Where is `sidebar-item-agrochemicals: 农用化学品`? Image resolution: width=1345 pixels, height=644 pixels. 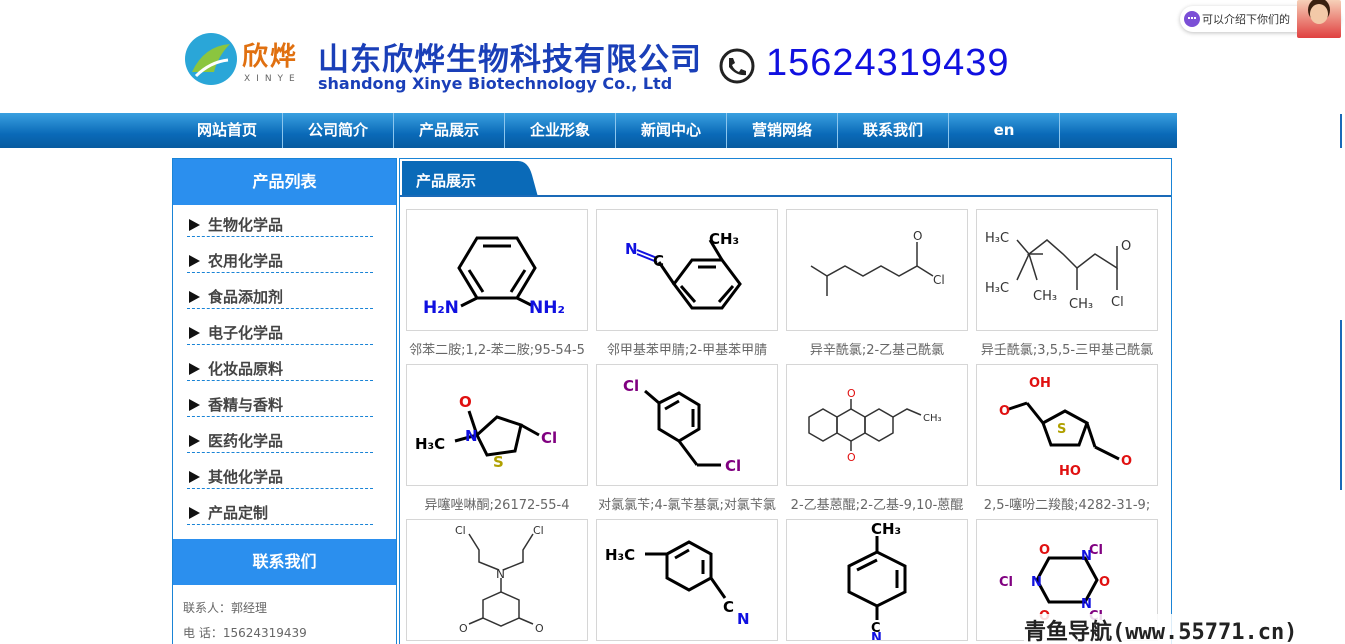 sidebar-item-agrochemicals: 农用化学品 is located at coordinates (280, 258).